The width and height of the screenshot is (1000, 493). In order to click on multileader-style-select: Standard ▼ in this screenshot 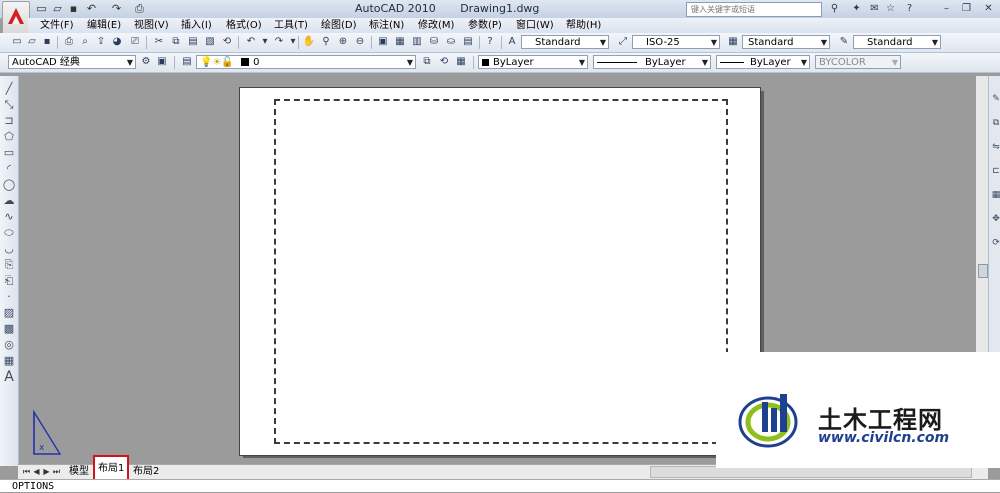, I will do `click(897, 42)`.